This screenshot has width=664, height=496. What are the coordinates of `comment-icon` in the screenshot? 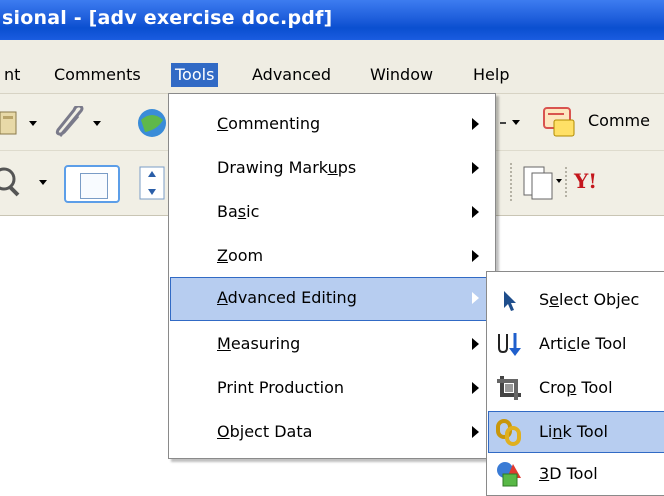 It's located at (560, 122).